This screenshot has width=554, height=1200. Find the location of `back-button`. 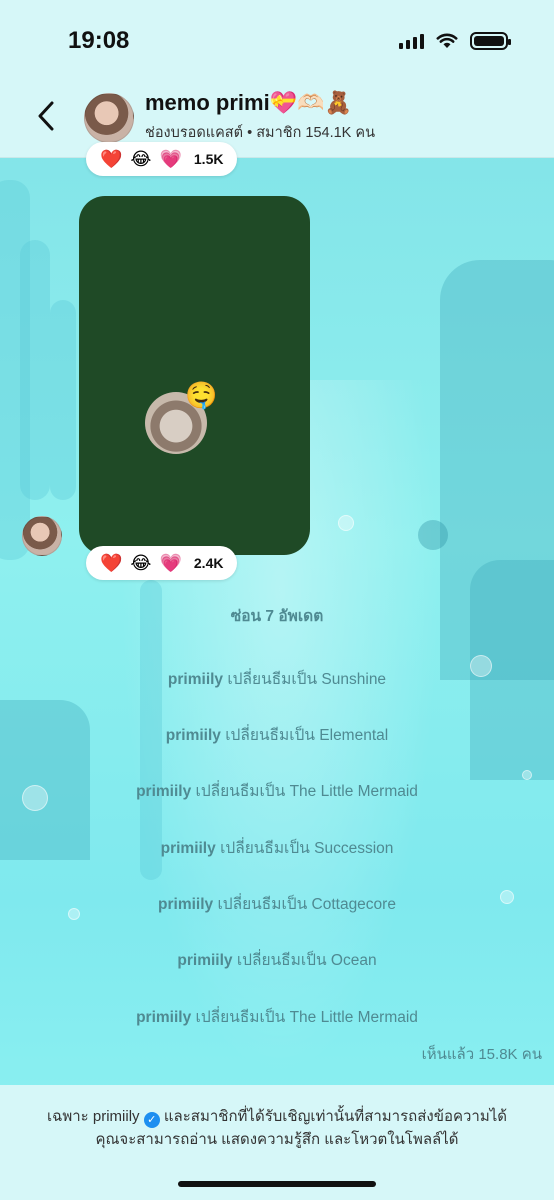

back-button is located at coordinates (46, 116).